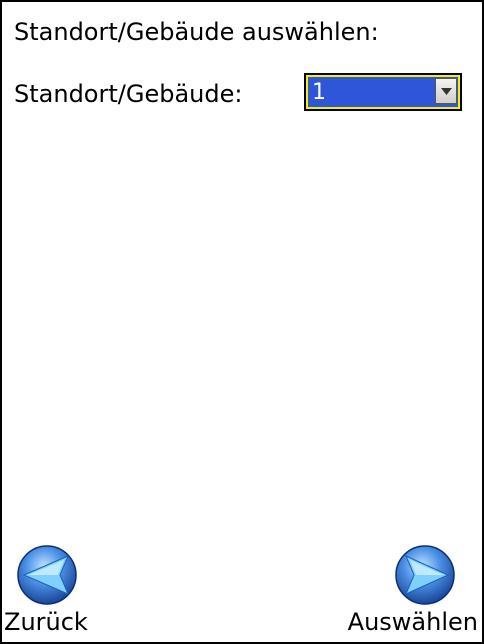 The height and width of the screenshot is (644, 484). What do you see at coordinates (319, 92) in the screenshot?
I see `location-select-value: 1` at bounding box center [319, 92].